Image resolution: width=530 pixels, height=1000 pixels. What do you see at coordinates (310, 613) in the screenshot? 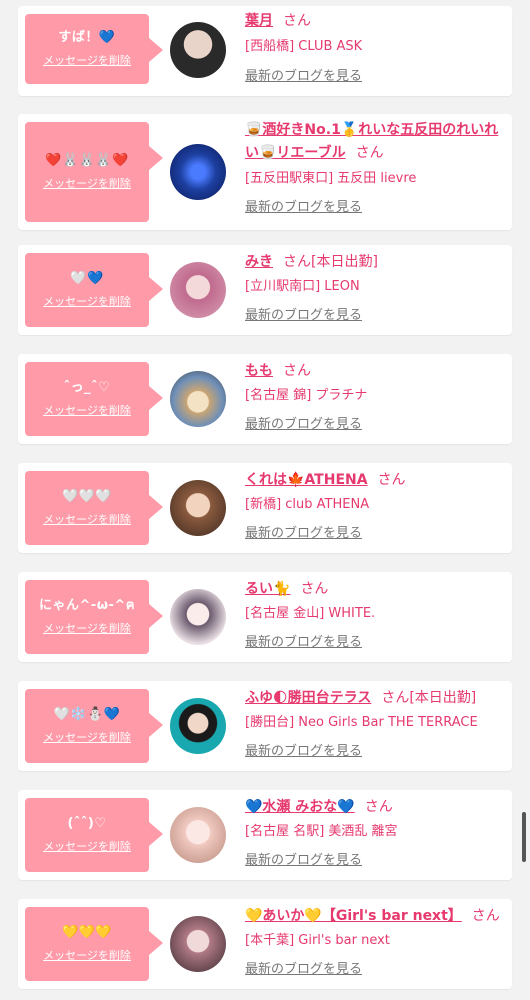
I see `shop-name: [名古屋 金山] WHITE.` at bounding box center [310, 613].